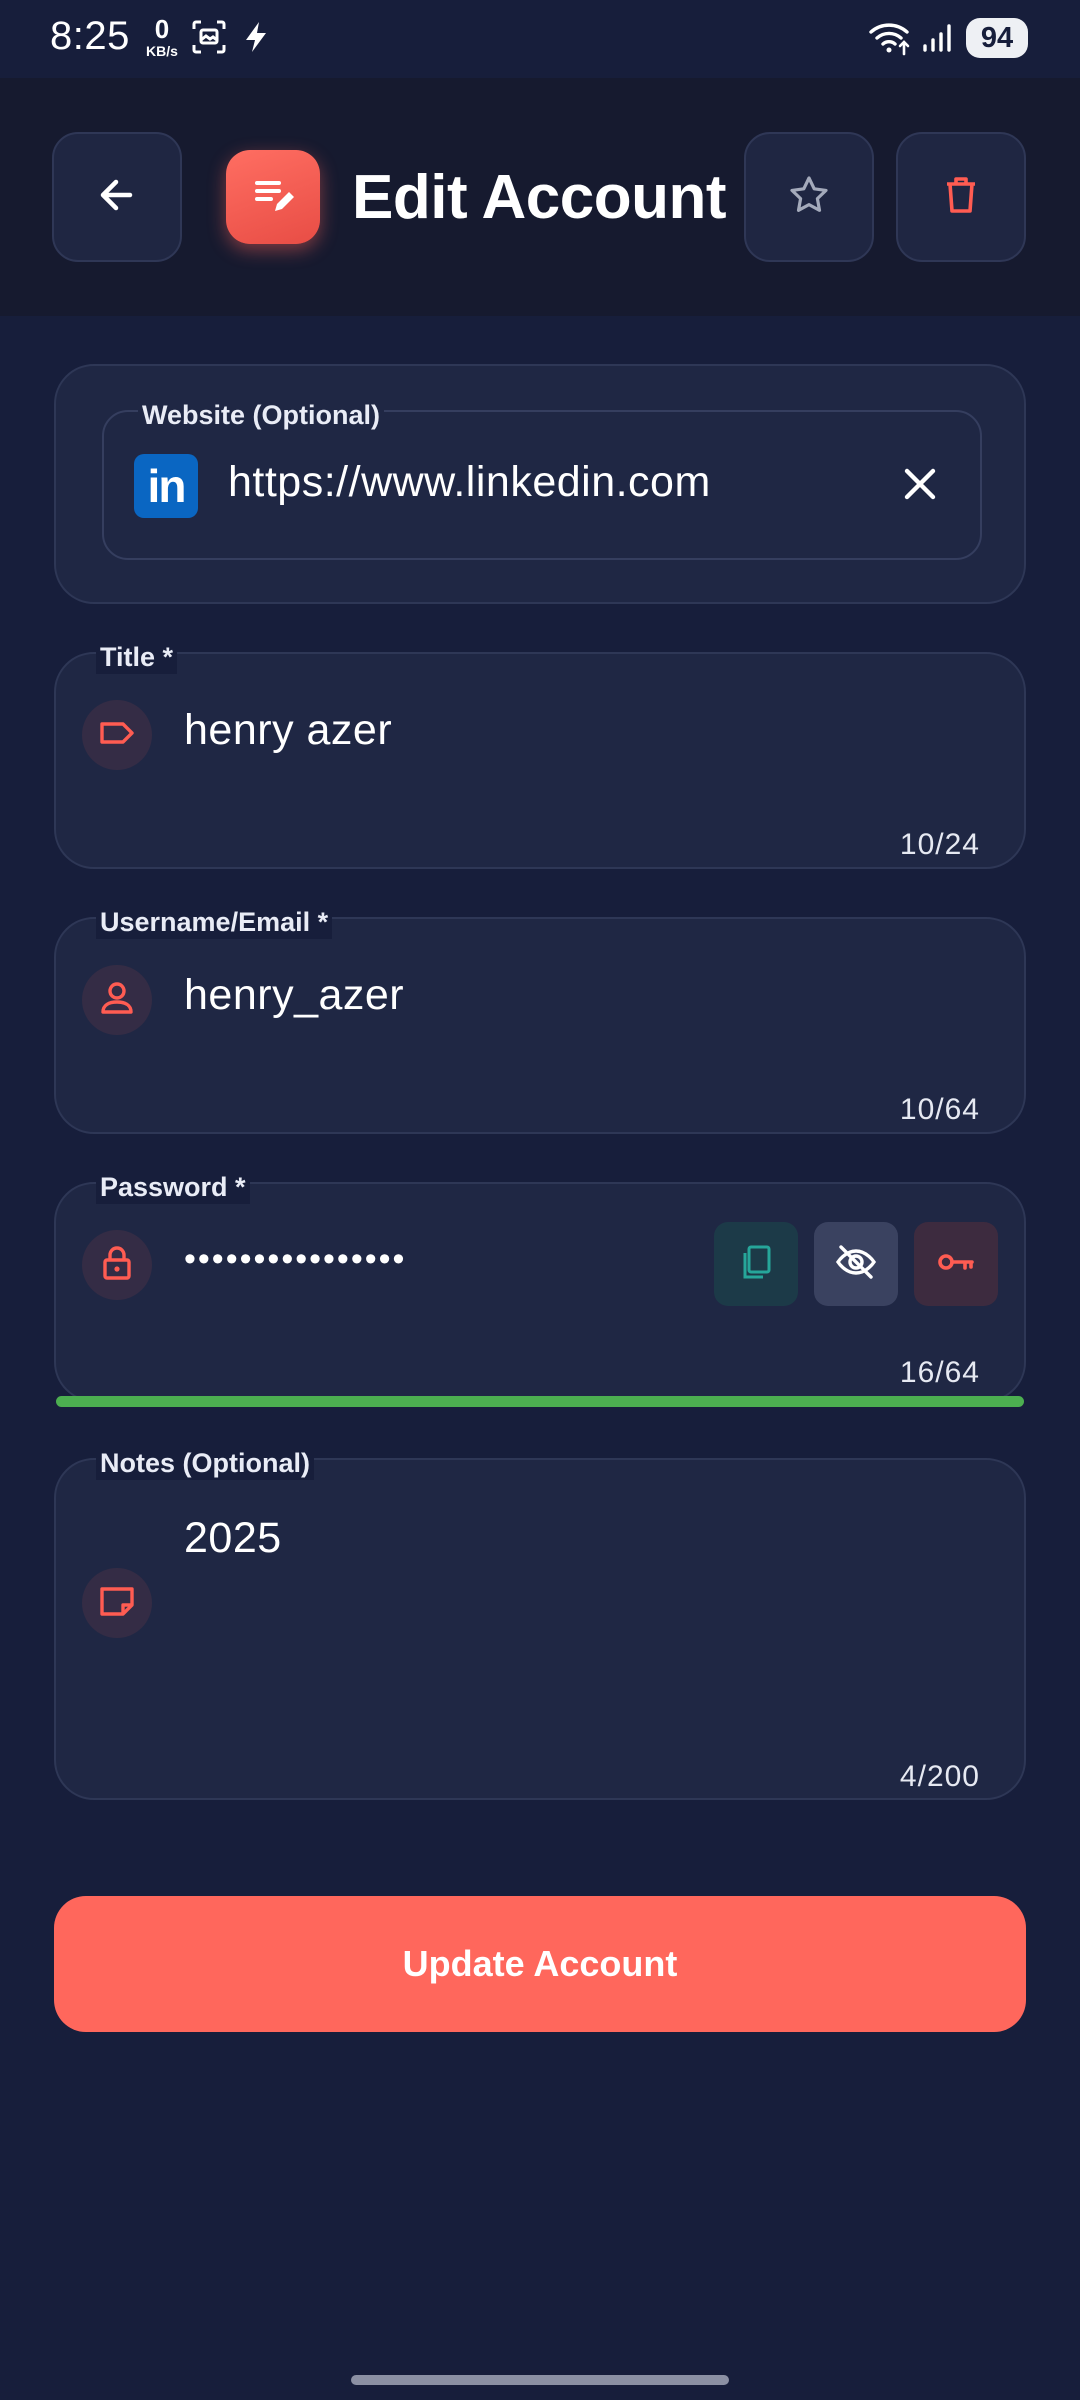  What do you see at coordinates (137, 657) in the screenshot?
I see `title-label: Title *` at bounding box center [137, 657].